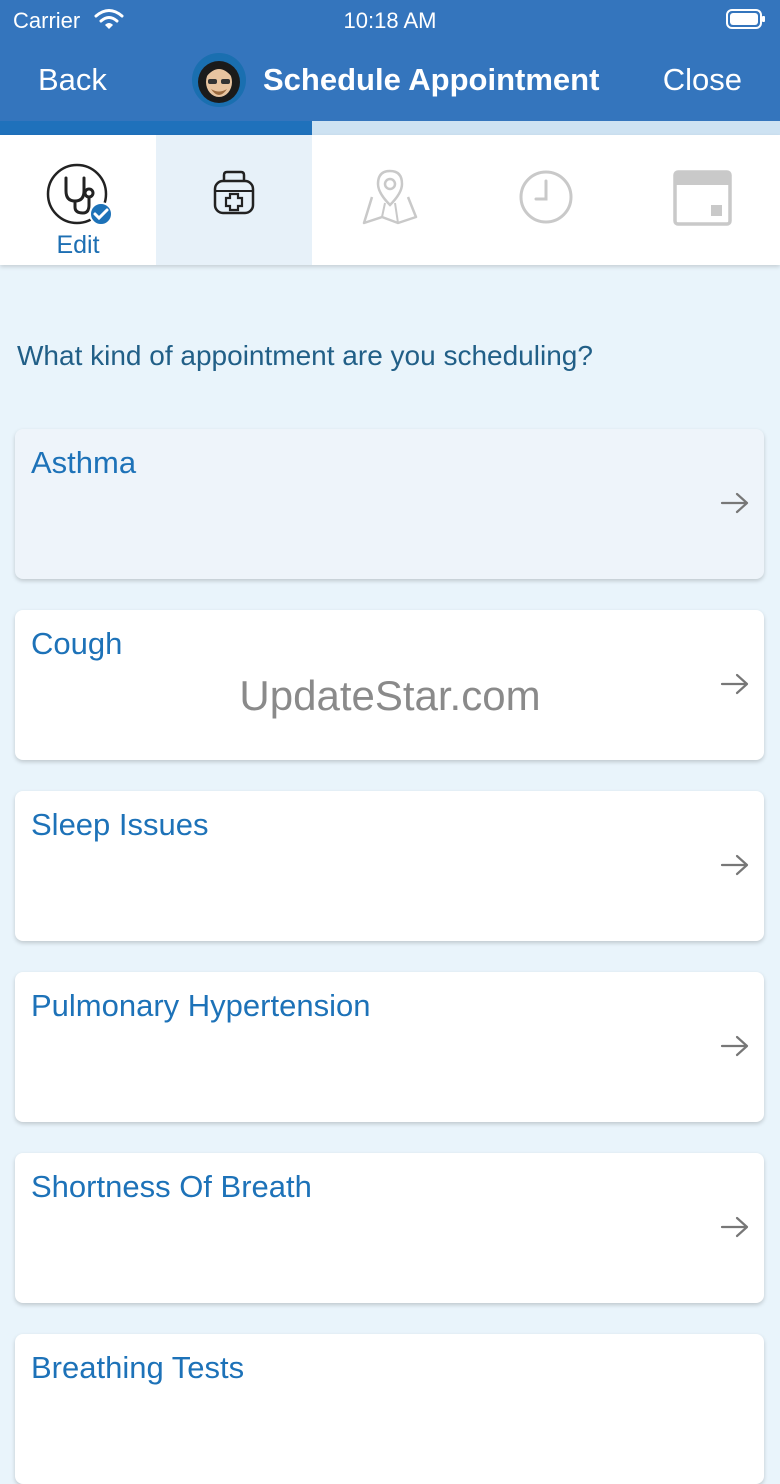 The height and width of the screenshot is (1484, 780). Describe the element at coordinates (219, 80) in the screenshot. I see `avatar` at that location.